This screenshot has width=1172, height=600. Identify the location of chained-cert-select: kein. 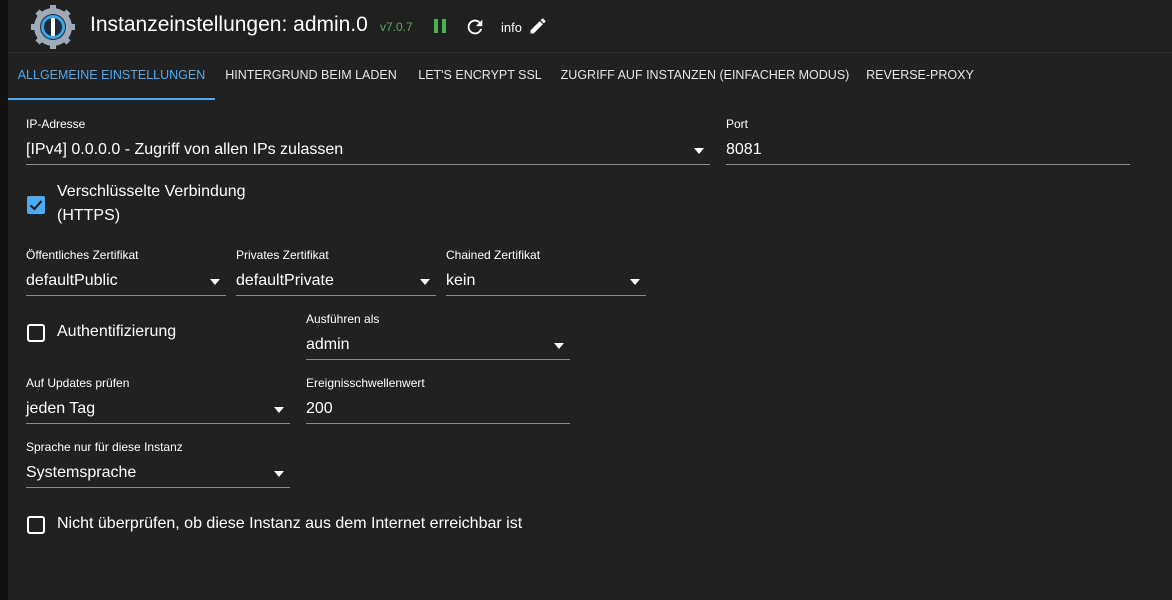
(546, 282).